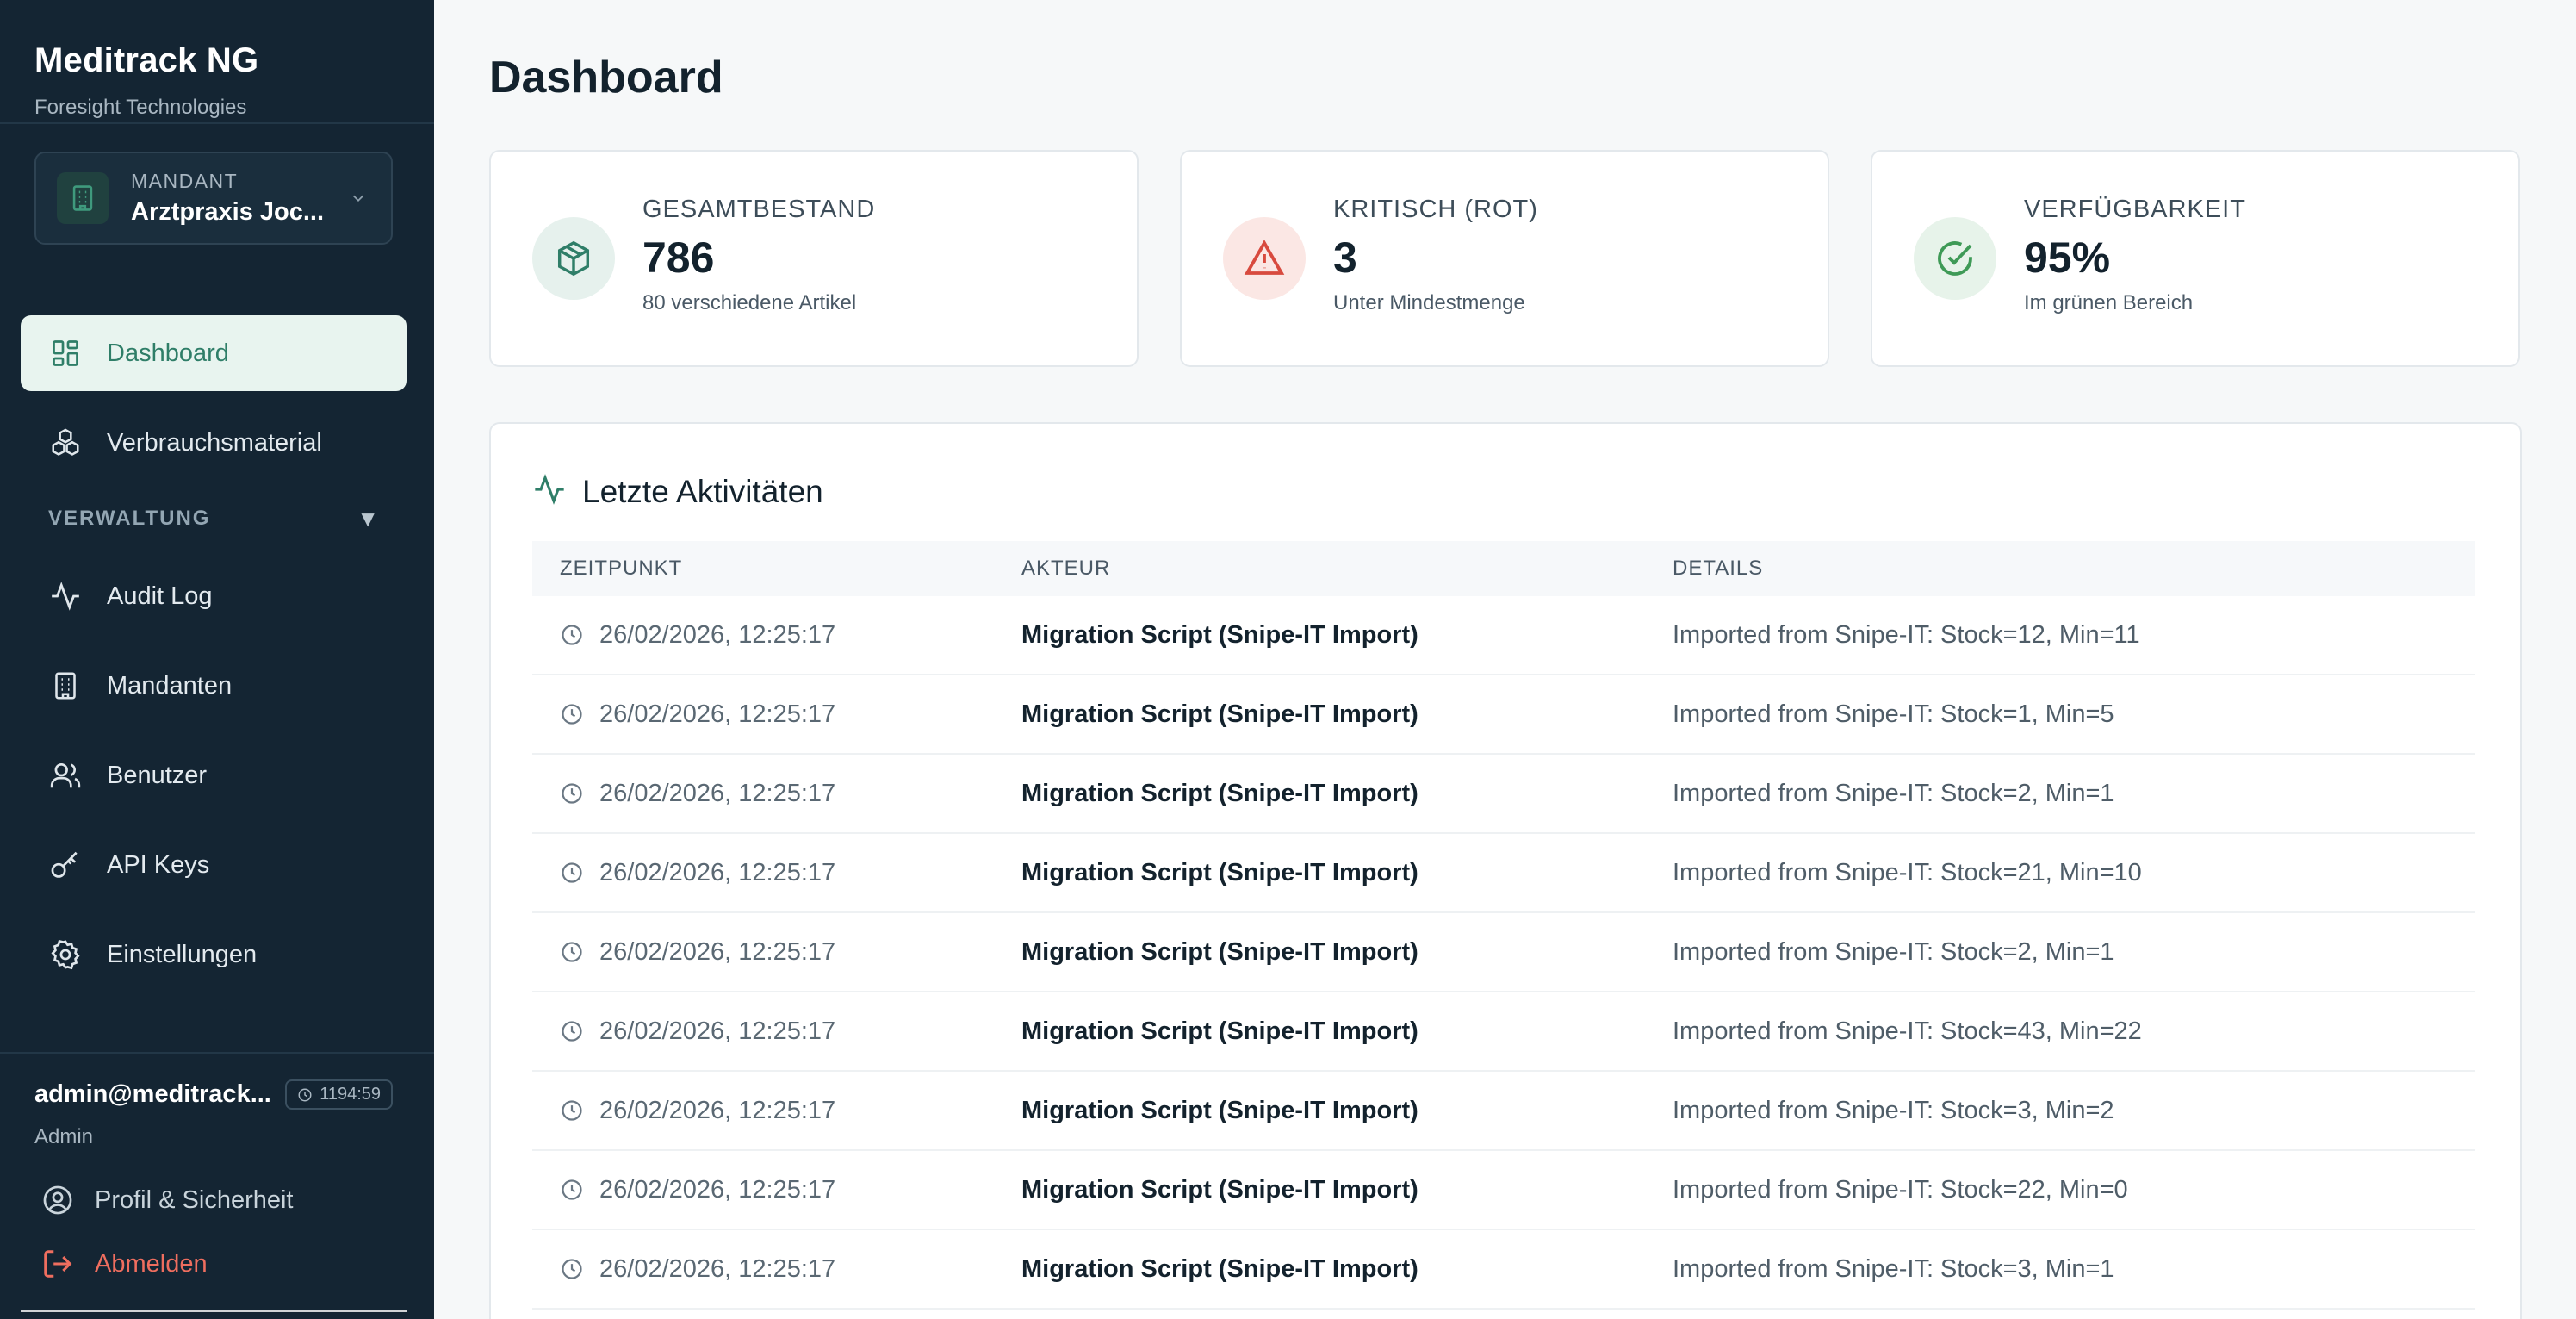  What do you see at coordinates (157, 775) in the screenshot?
I see `nav-label-users: Benutzer` at bounding box center [157, 775].